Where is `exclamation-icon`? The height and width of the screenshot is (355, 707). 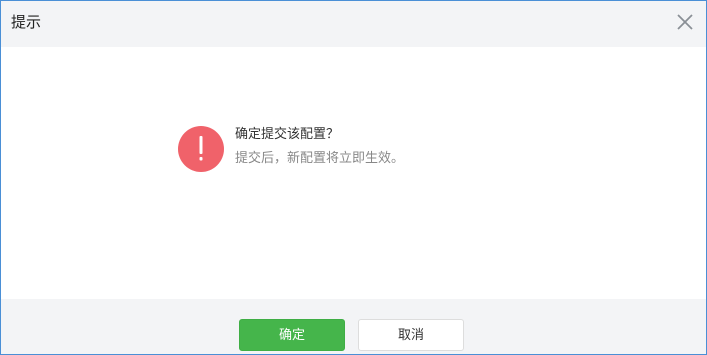 exclamation-icon is located at coordinates (201, 149).